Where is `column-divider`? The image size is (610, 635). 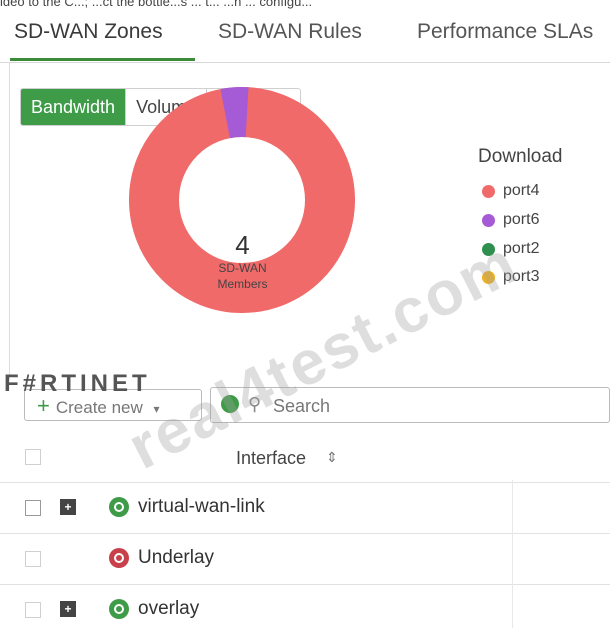 column-divider is located at coordinates (512, 554).